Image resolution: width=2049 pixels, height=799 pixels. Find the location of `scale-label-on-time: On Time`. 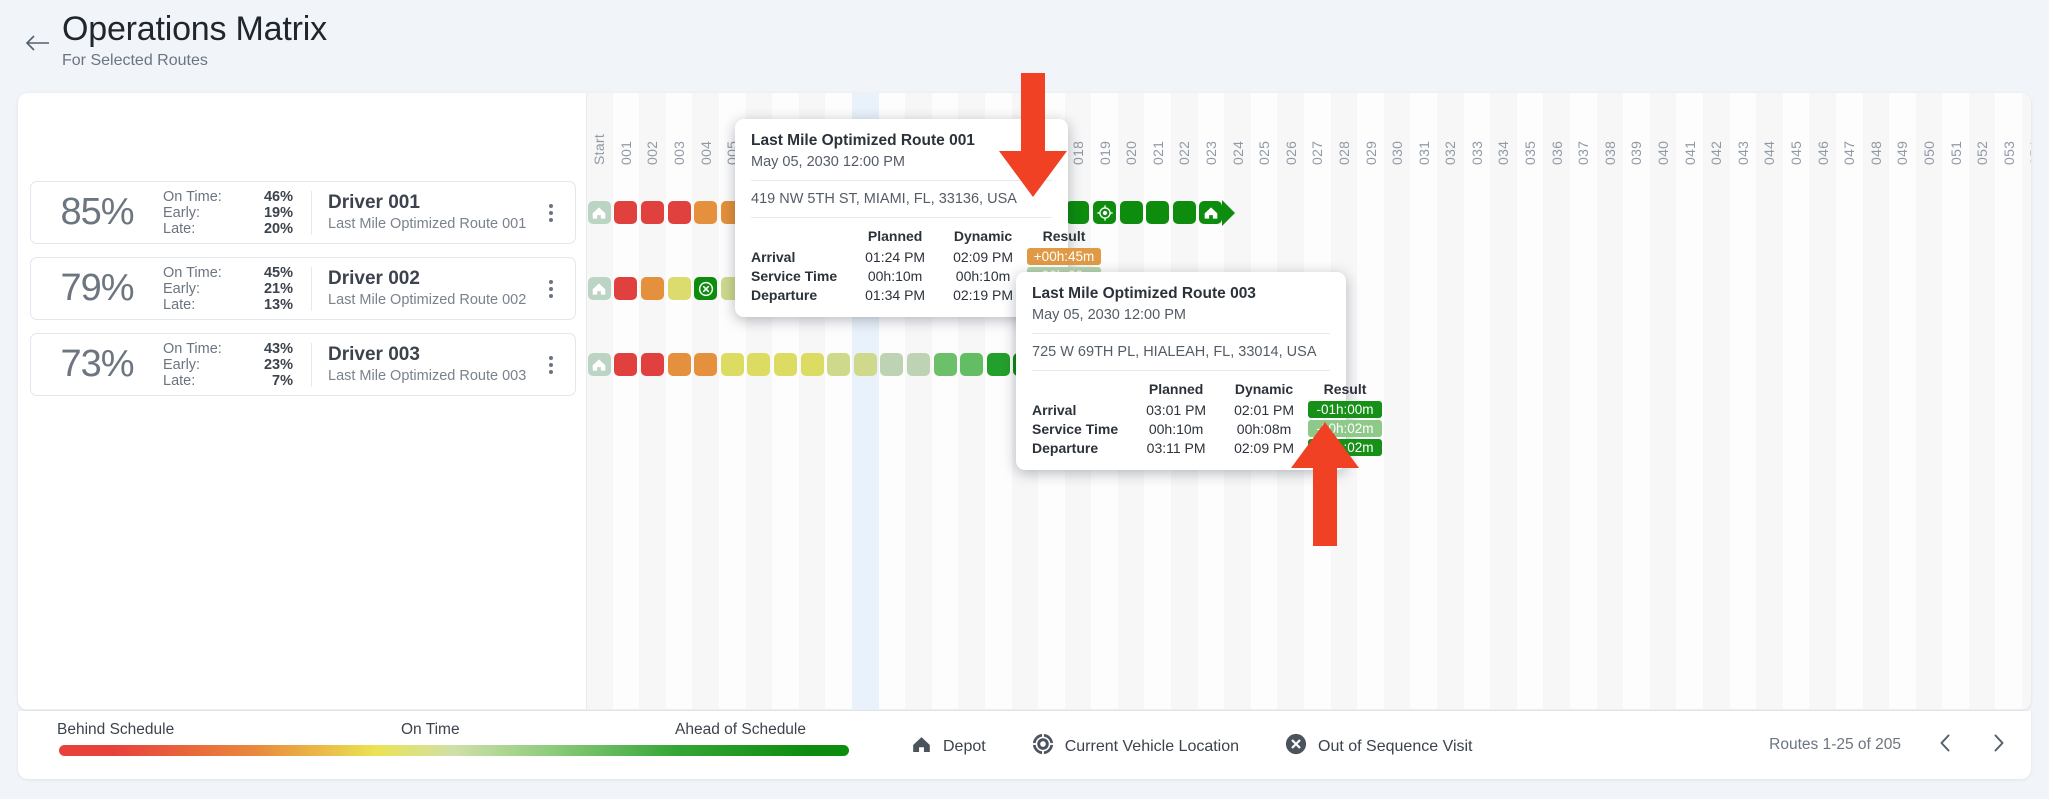

scale-label-on-time: On Time is located at coordinates (430, 729).